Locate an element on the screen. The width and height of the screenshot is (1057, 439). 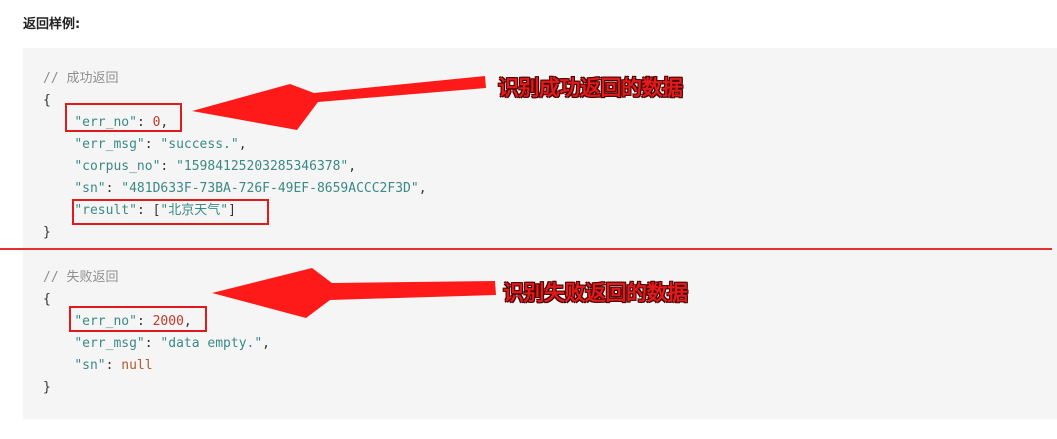
failure-annotation-label: 识别失败返回的数据 is located at coordinates (595, 293).